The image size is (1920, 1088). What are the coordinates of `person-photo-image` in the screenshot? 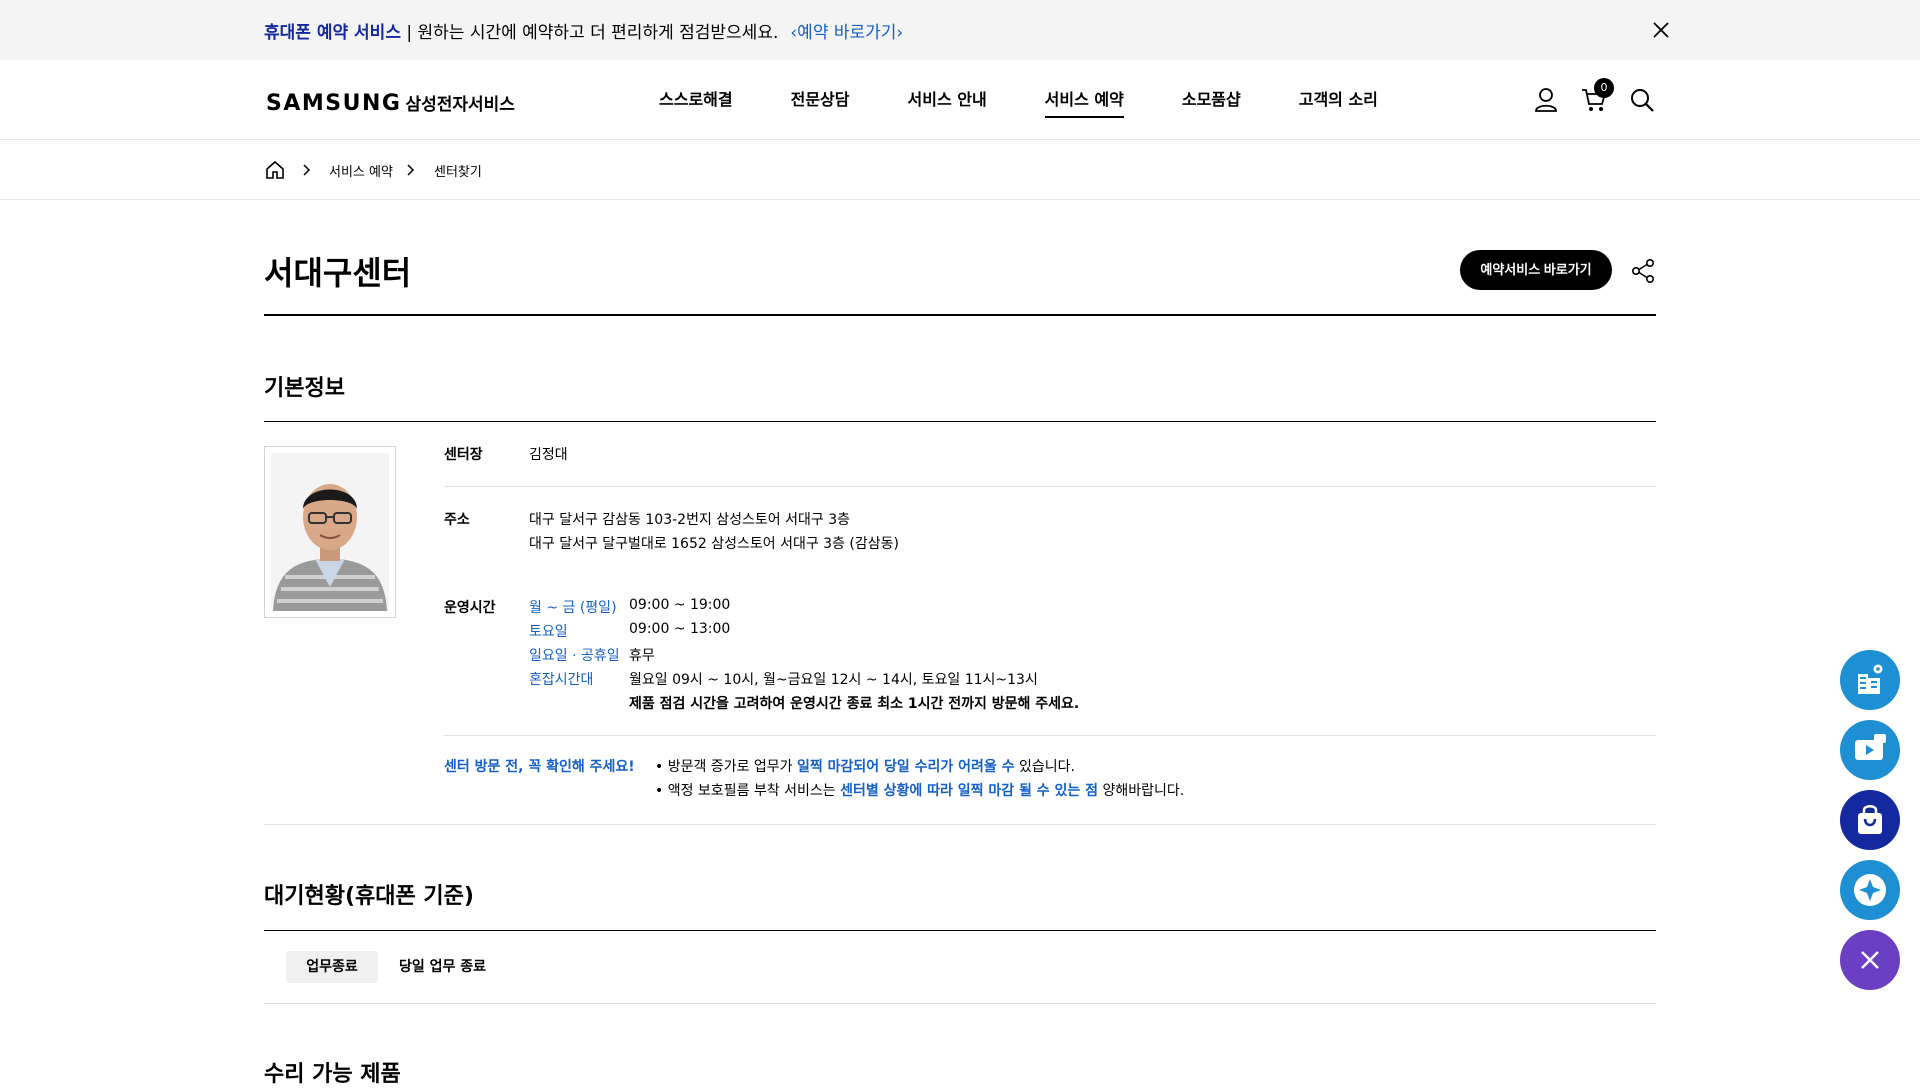 It's located at (330, 532).